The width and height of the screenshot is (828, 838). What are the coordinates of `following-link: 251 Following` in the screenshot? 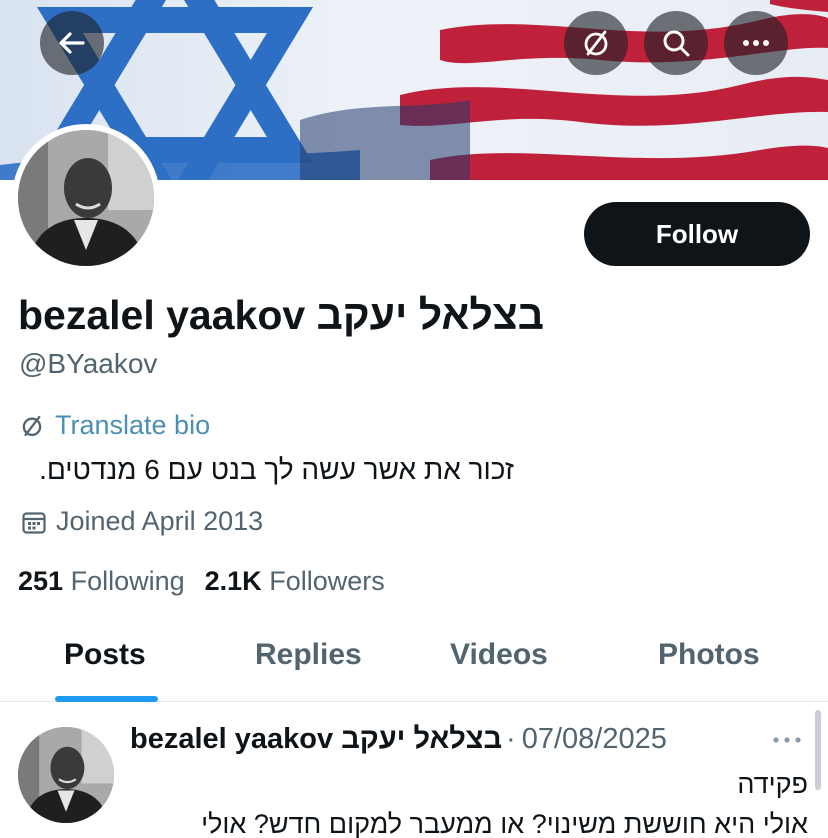 It's located at (101, 581).